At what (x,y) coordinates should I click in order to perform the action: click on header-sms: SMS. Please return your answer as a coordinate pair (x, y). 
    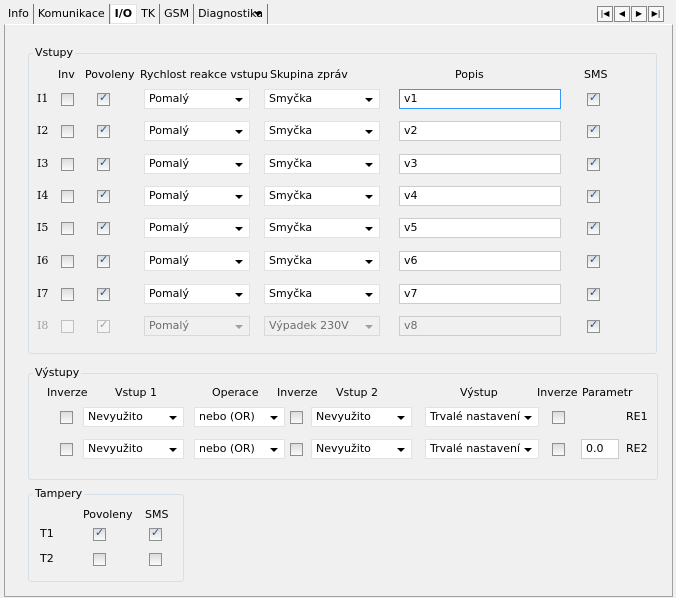
    Looking at the image, I should click on (596, 74).